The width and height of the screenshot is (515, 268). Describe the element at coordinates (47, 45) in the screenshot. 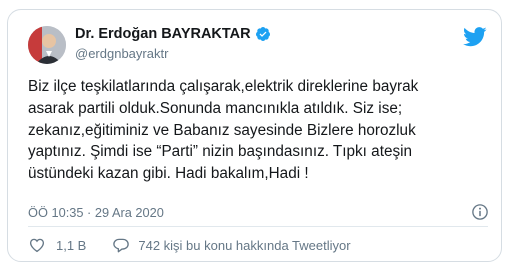

I see `avatar` at that location.